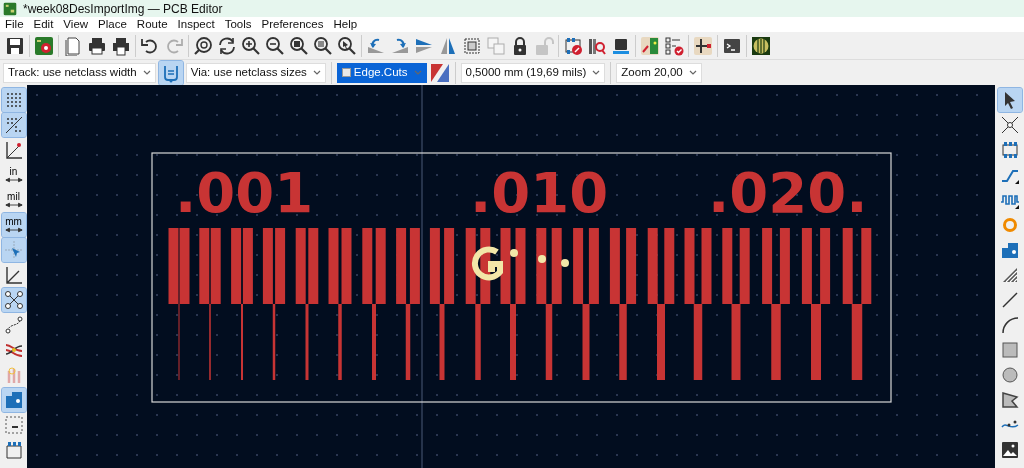  I want to click on board-gear-icon, so click(44, 45).